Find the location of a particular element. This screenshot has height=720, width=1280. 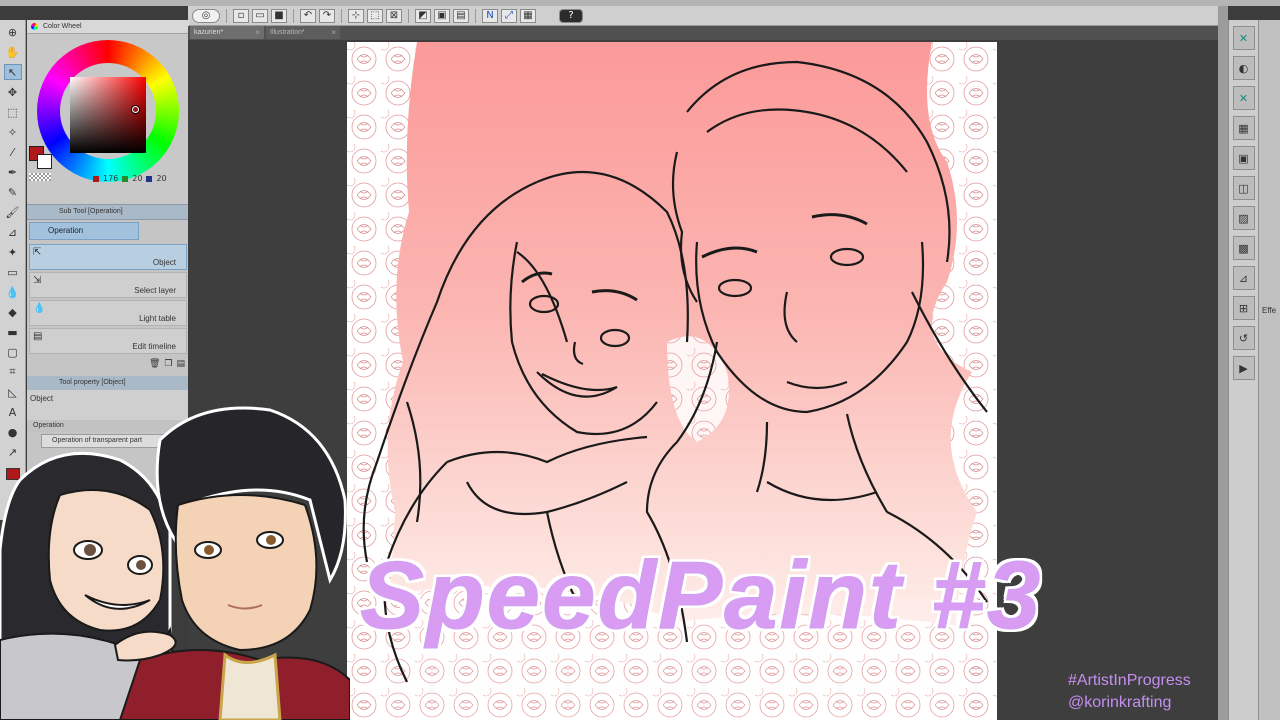

green-indicator is located at coordinates (125, 178).